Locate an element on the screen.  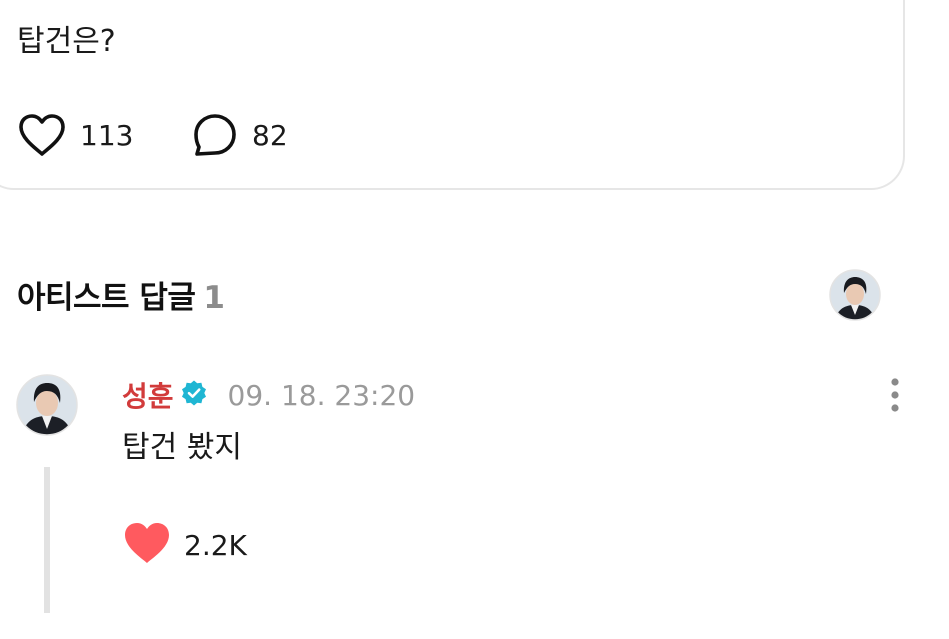
heart-filled-icon is located at coordinates (147, 545).